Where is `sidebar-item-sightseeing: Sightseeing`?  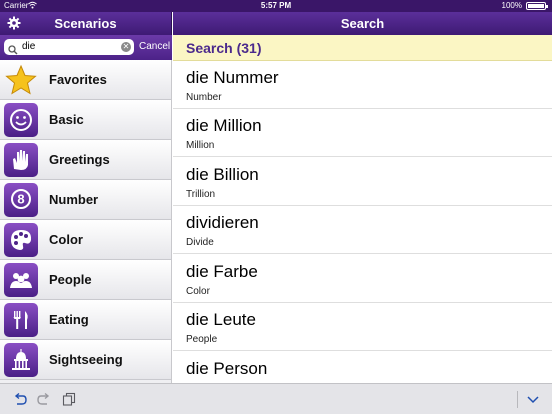 sidebar-item-sightseeing: Sightseeing is located at coordinates (85, 360).